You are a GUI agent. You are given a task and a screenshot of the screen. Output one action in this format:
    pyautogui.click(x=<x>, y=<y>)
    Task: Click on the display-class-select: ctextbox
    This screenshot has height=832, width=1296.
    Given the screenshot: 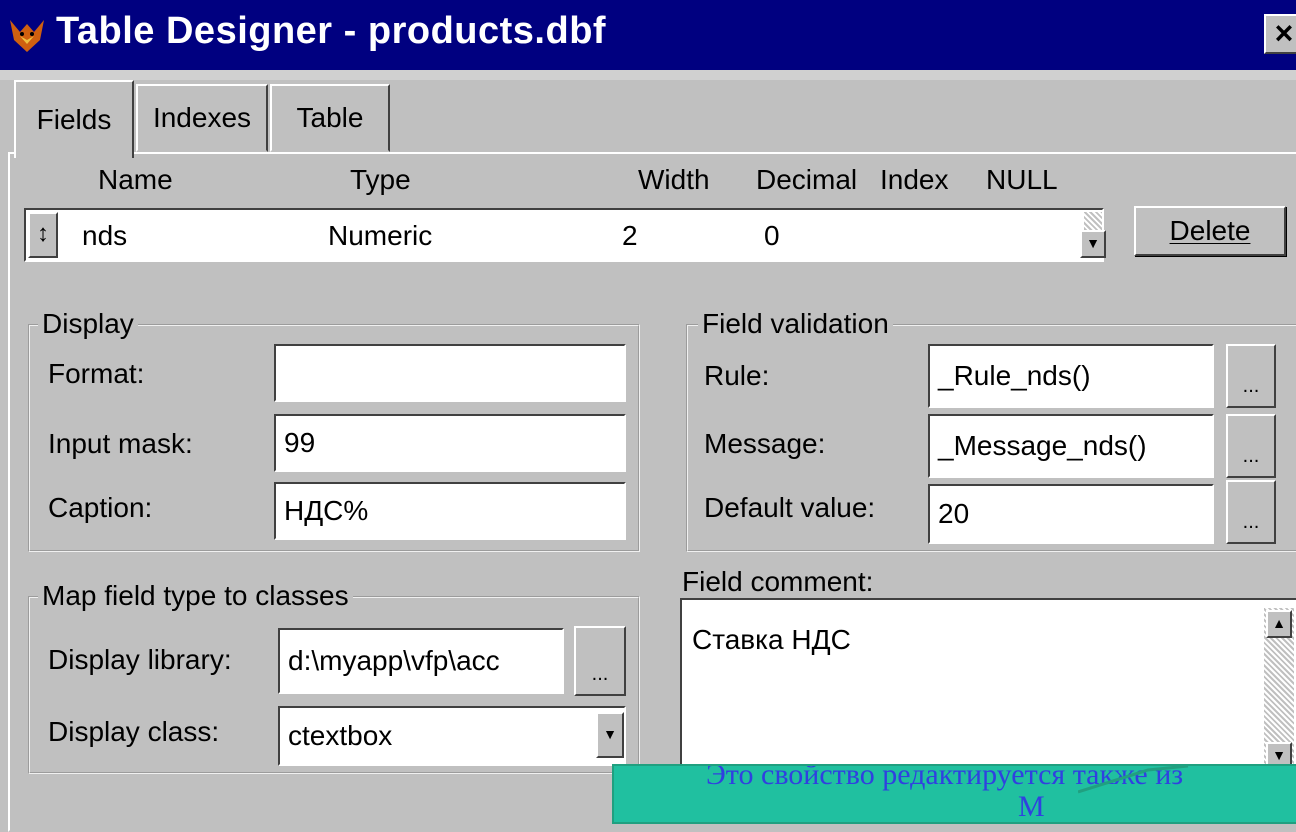 What is the action you would take?
    pyautogui.click(x=452, y=736)
    